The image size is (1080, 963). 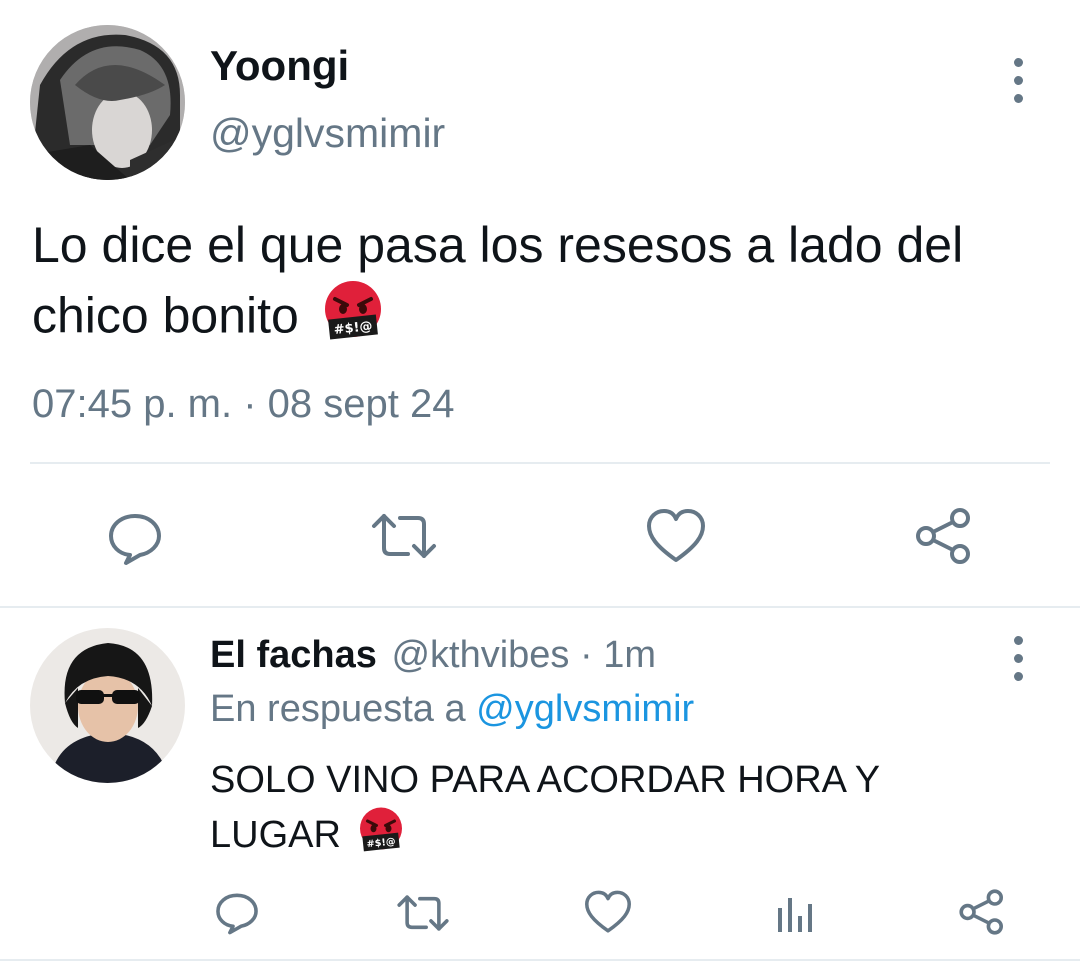 I want to click on reply-text-content: SOLO VINO PARA ACORDAR HORA Y LUGAR, so click(x=545, y=808).